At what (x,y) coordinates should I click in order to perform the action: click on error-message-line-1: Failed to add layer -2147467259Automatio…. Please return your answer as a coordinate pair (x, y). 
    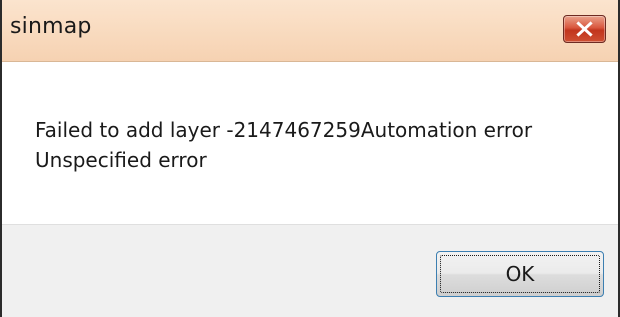
    Looking at the image, I should click on (284, 130).